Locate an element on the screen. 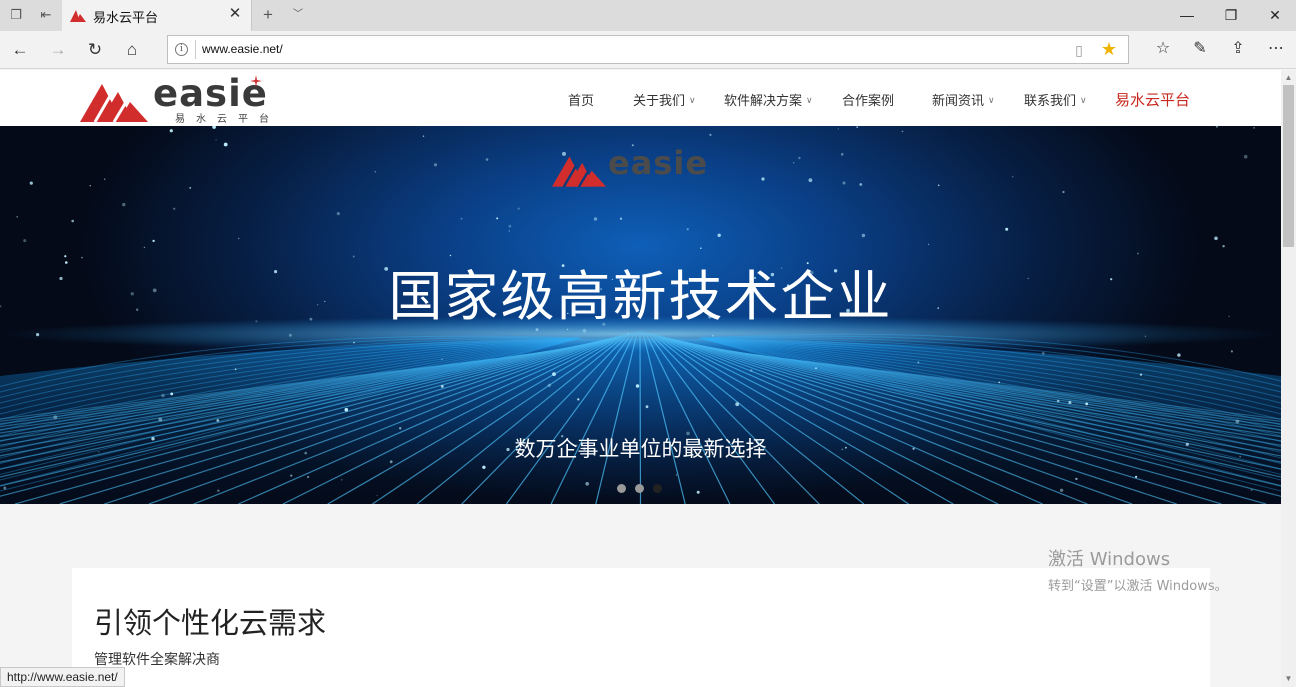  nav-solutions-label: 软件解决方案 is located at coordinates (763, 101).